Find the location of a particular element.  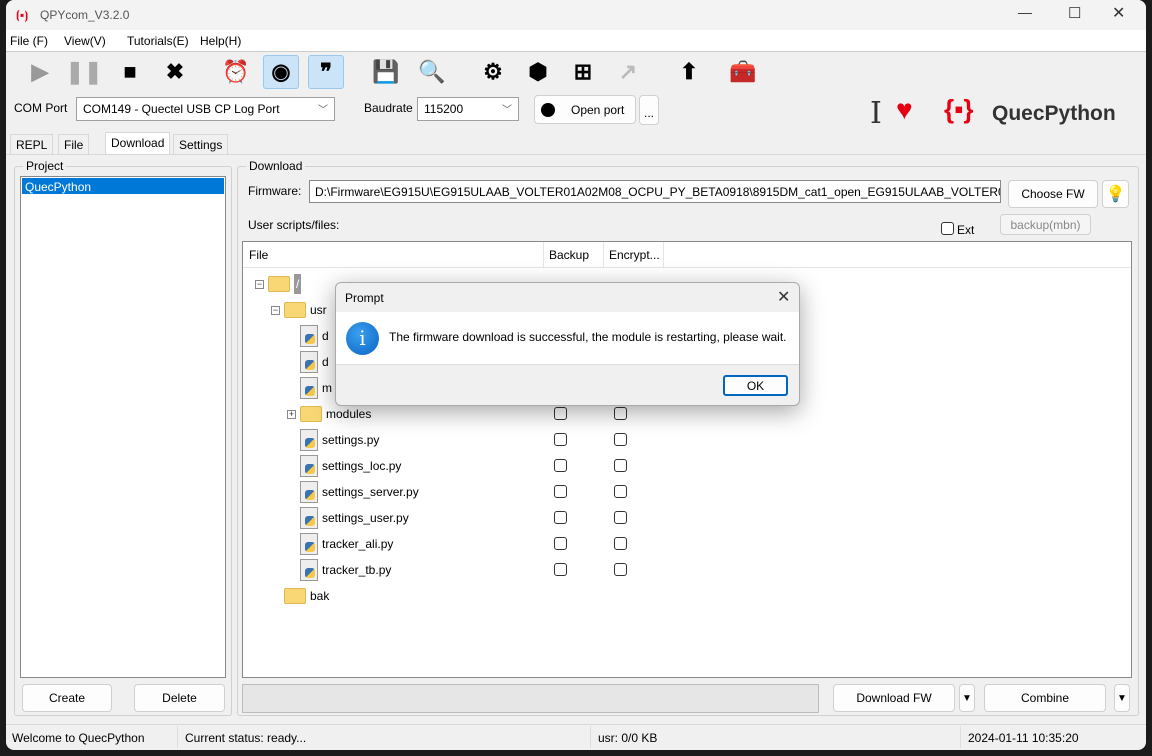

serial-icon: ◉ is located at coordinates (281, 72).